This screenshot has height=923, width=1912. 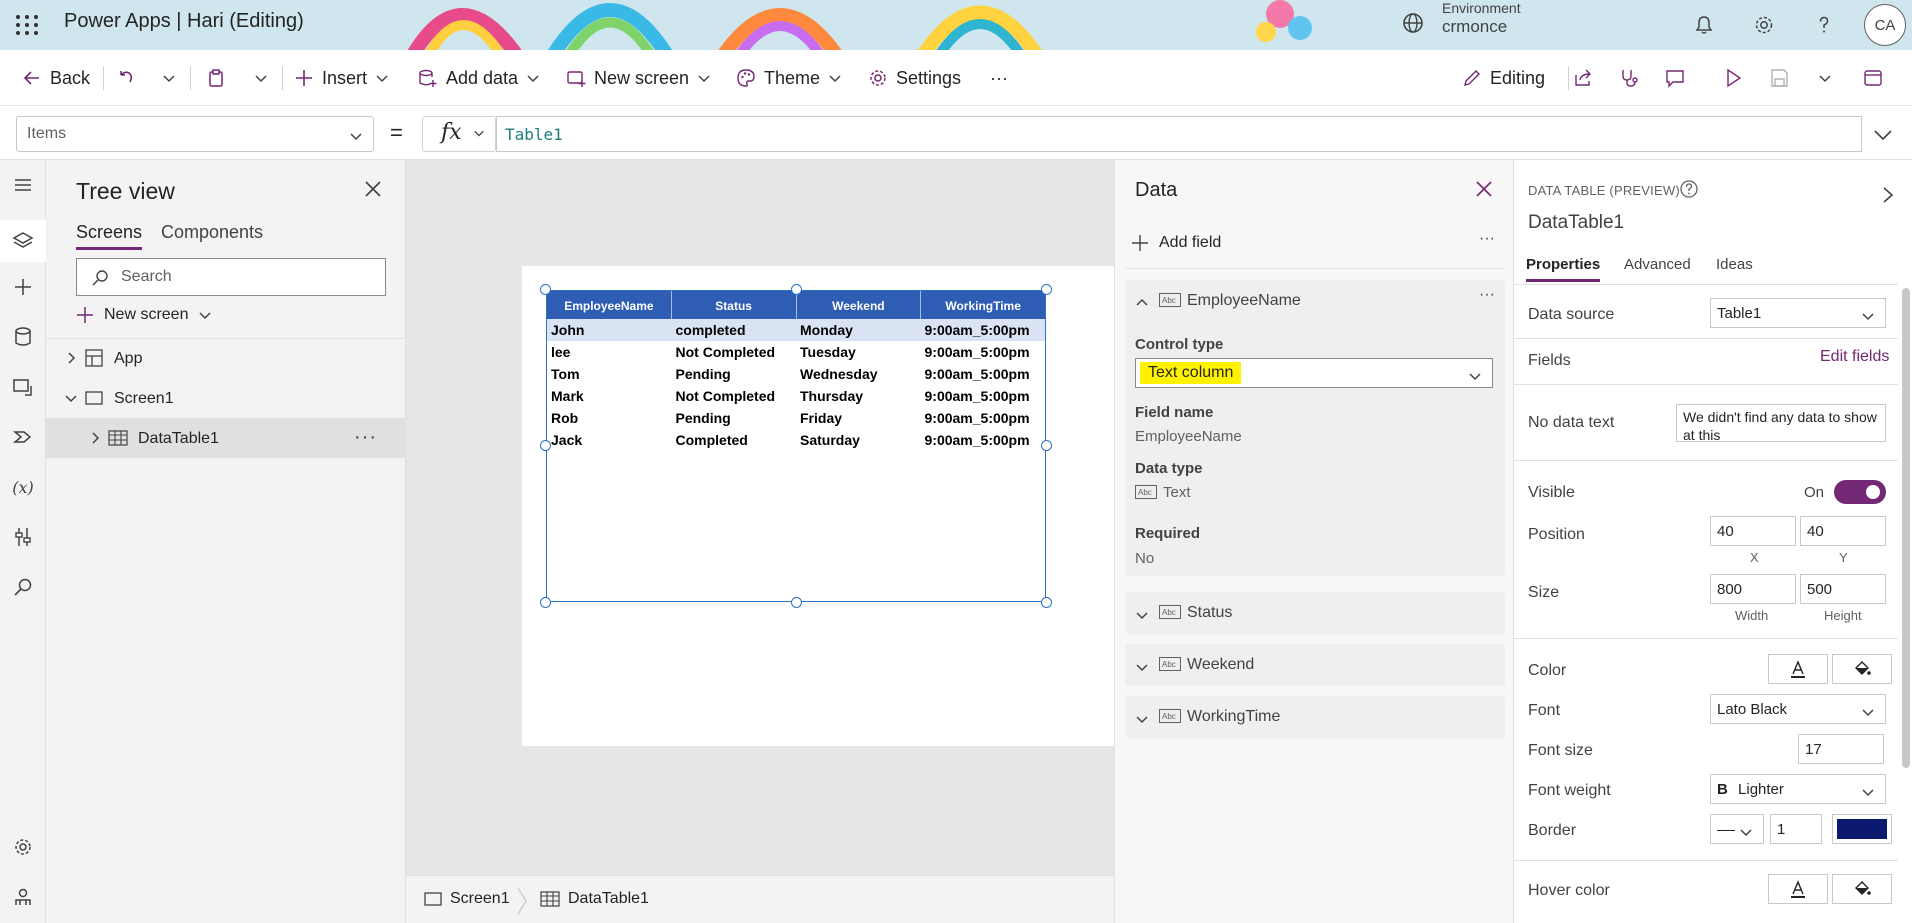 What do you see at coordinates (796, 440) in the screenshot?
I see `table-row: Jack Completed Saturday 9:00am_5:00pm` at bounding box center [796, 440].